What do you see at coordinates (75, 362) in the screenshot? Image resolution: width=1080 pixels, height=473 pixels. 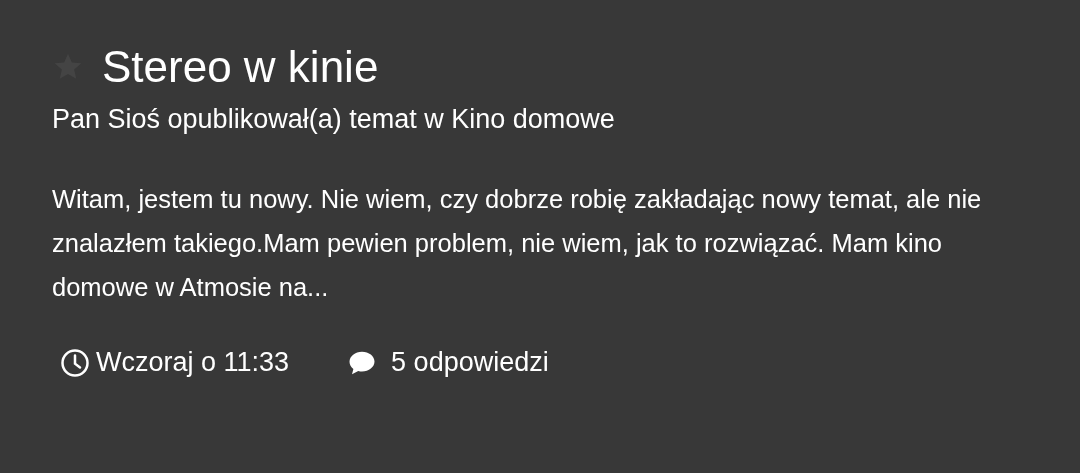 I see `clock-icon` at bounding box center [75, 362].